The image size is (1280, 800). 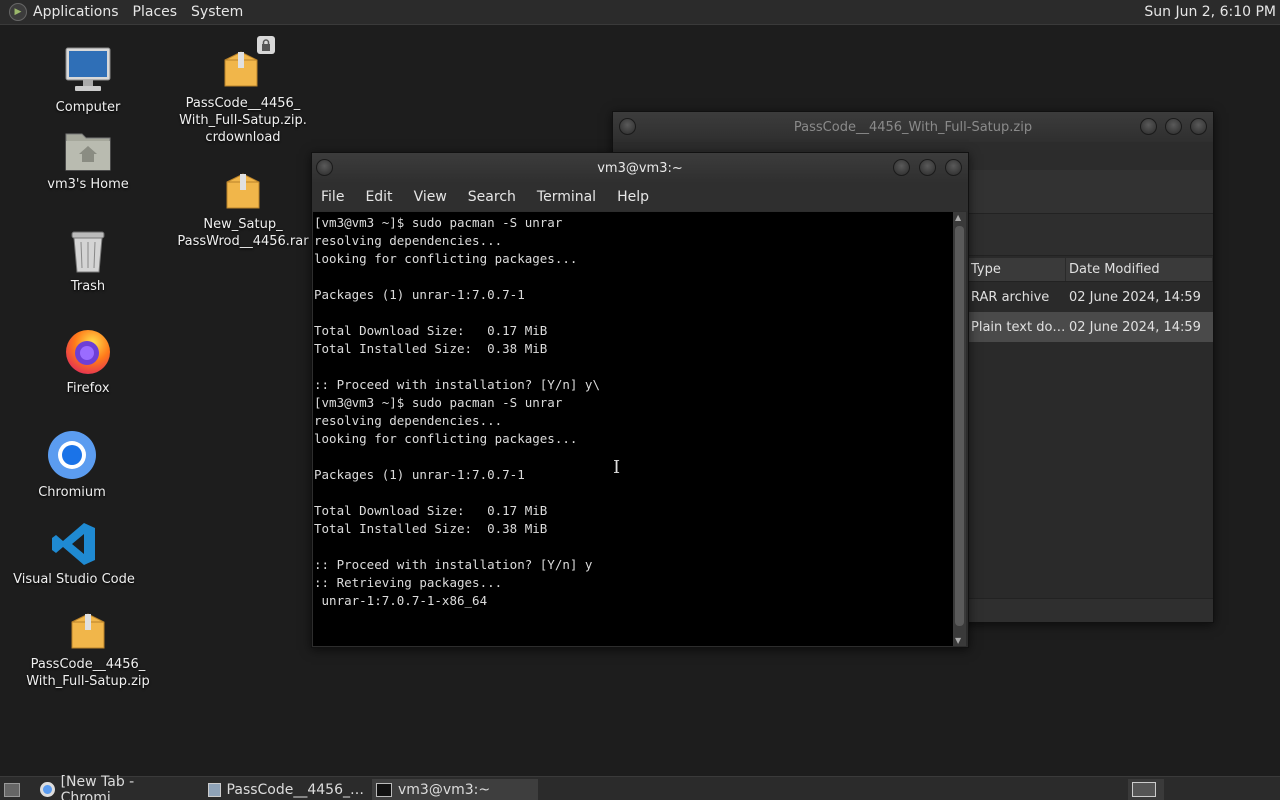 What do you see at coordinates (457, 384) in the screenshot?
I see `terminal-line: :: Proceed with installation? [Y/n] y\` at bounding box center [457, 384].